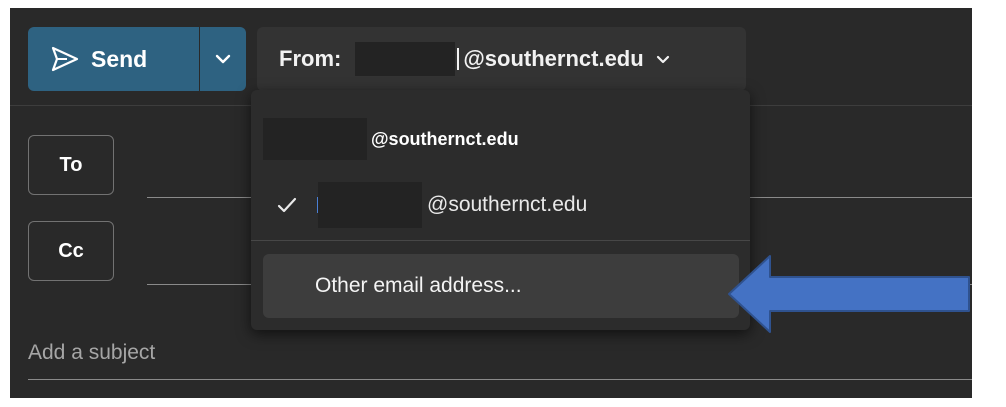 This screenshot has height=407, width=1006. I want to click on from-label: From:, so click(310, 58).